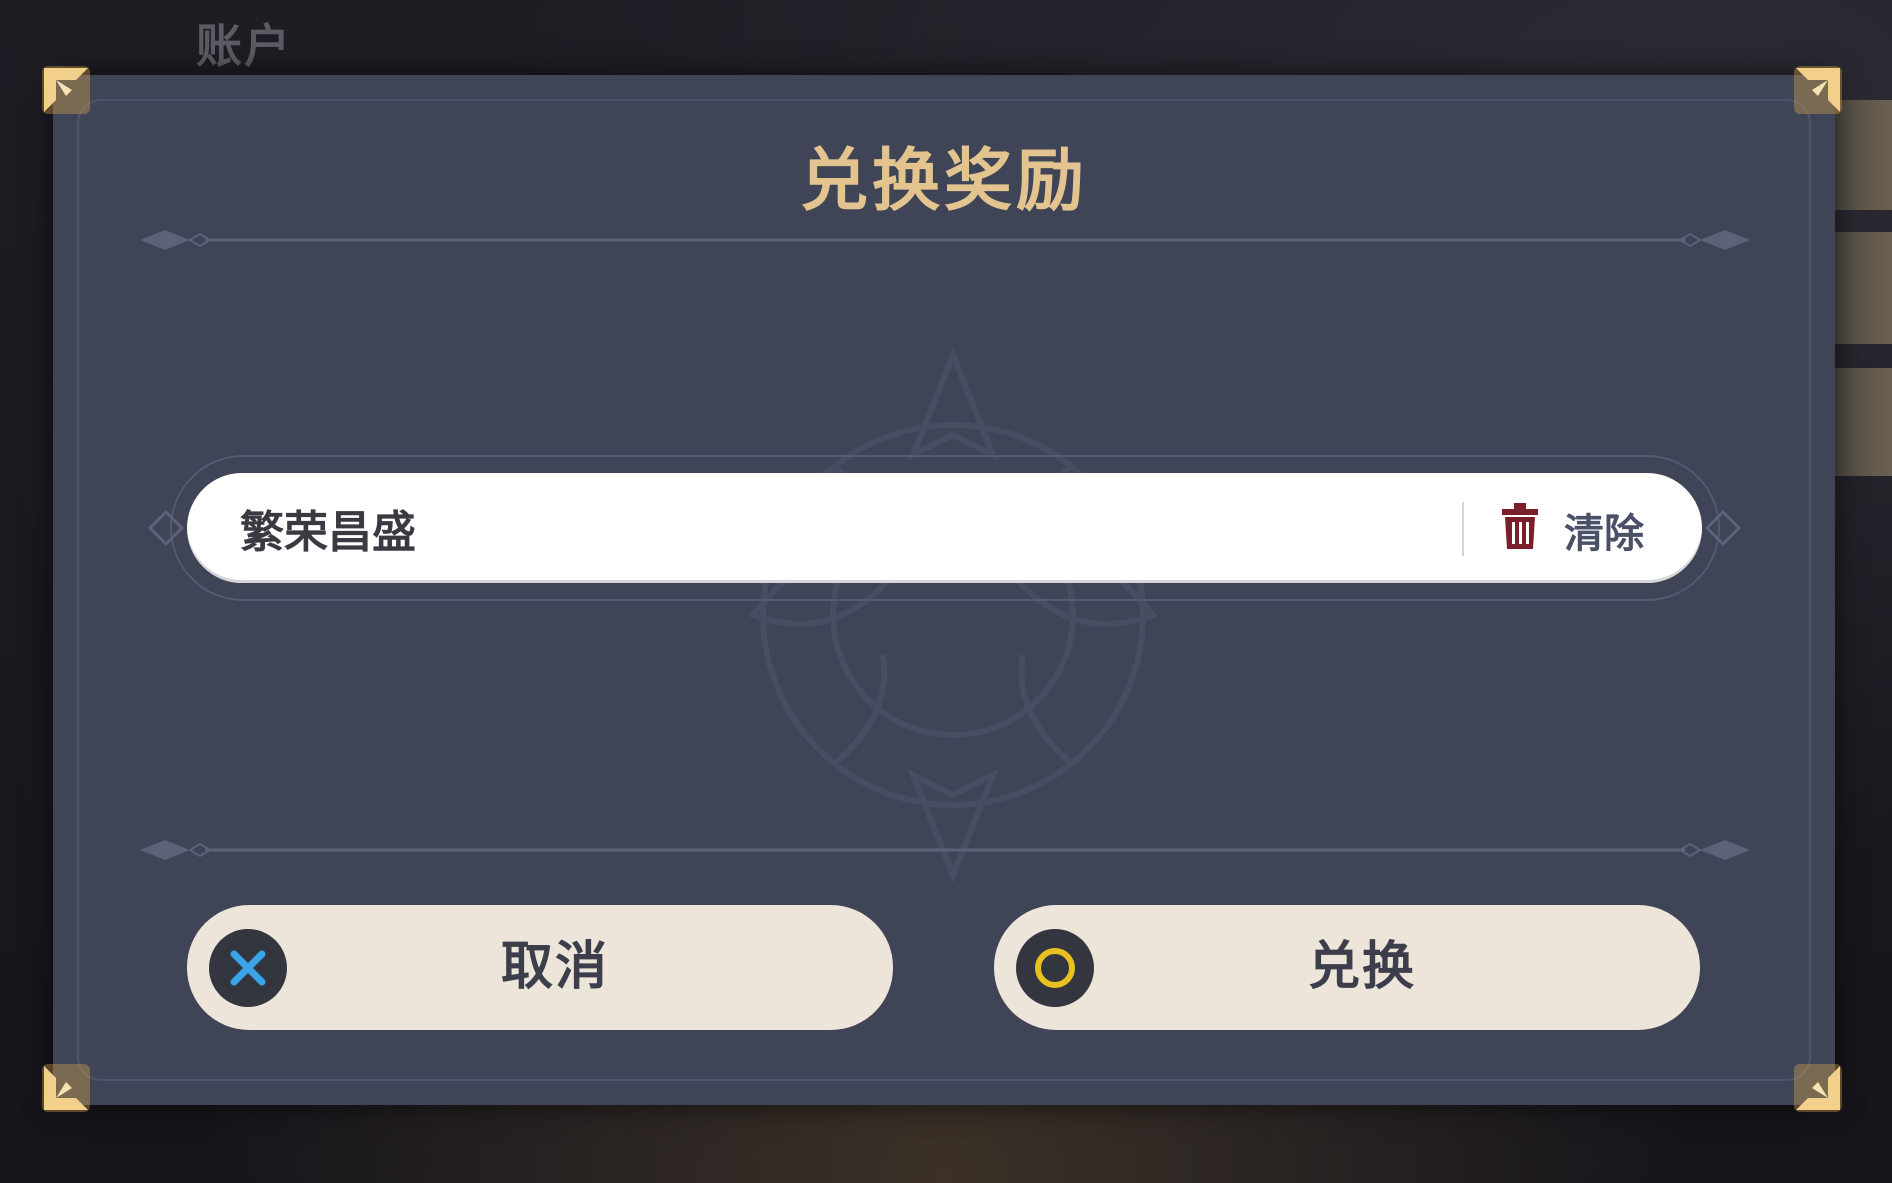 The width and height of the screenshot is (1892, 1183). I want to click on cancel-button: 取消, so click(540, 967).